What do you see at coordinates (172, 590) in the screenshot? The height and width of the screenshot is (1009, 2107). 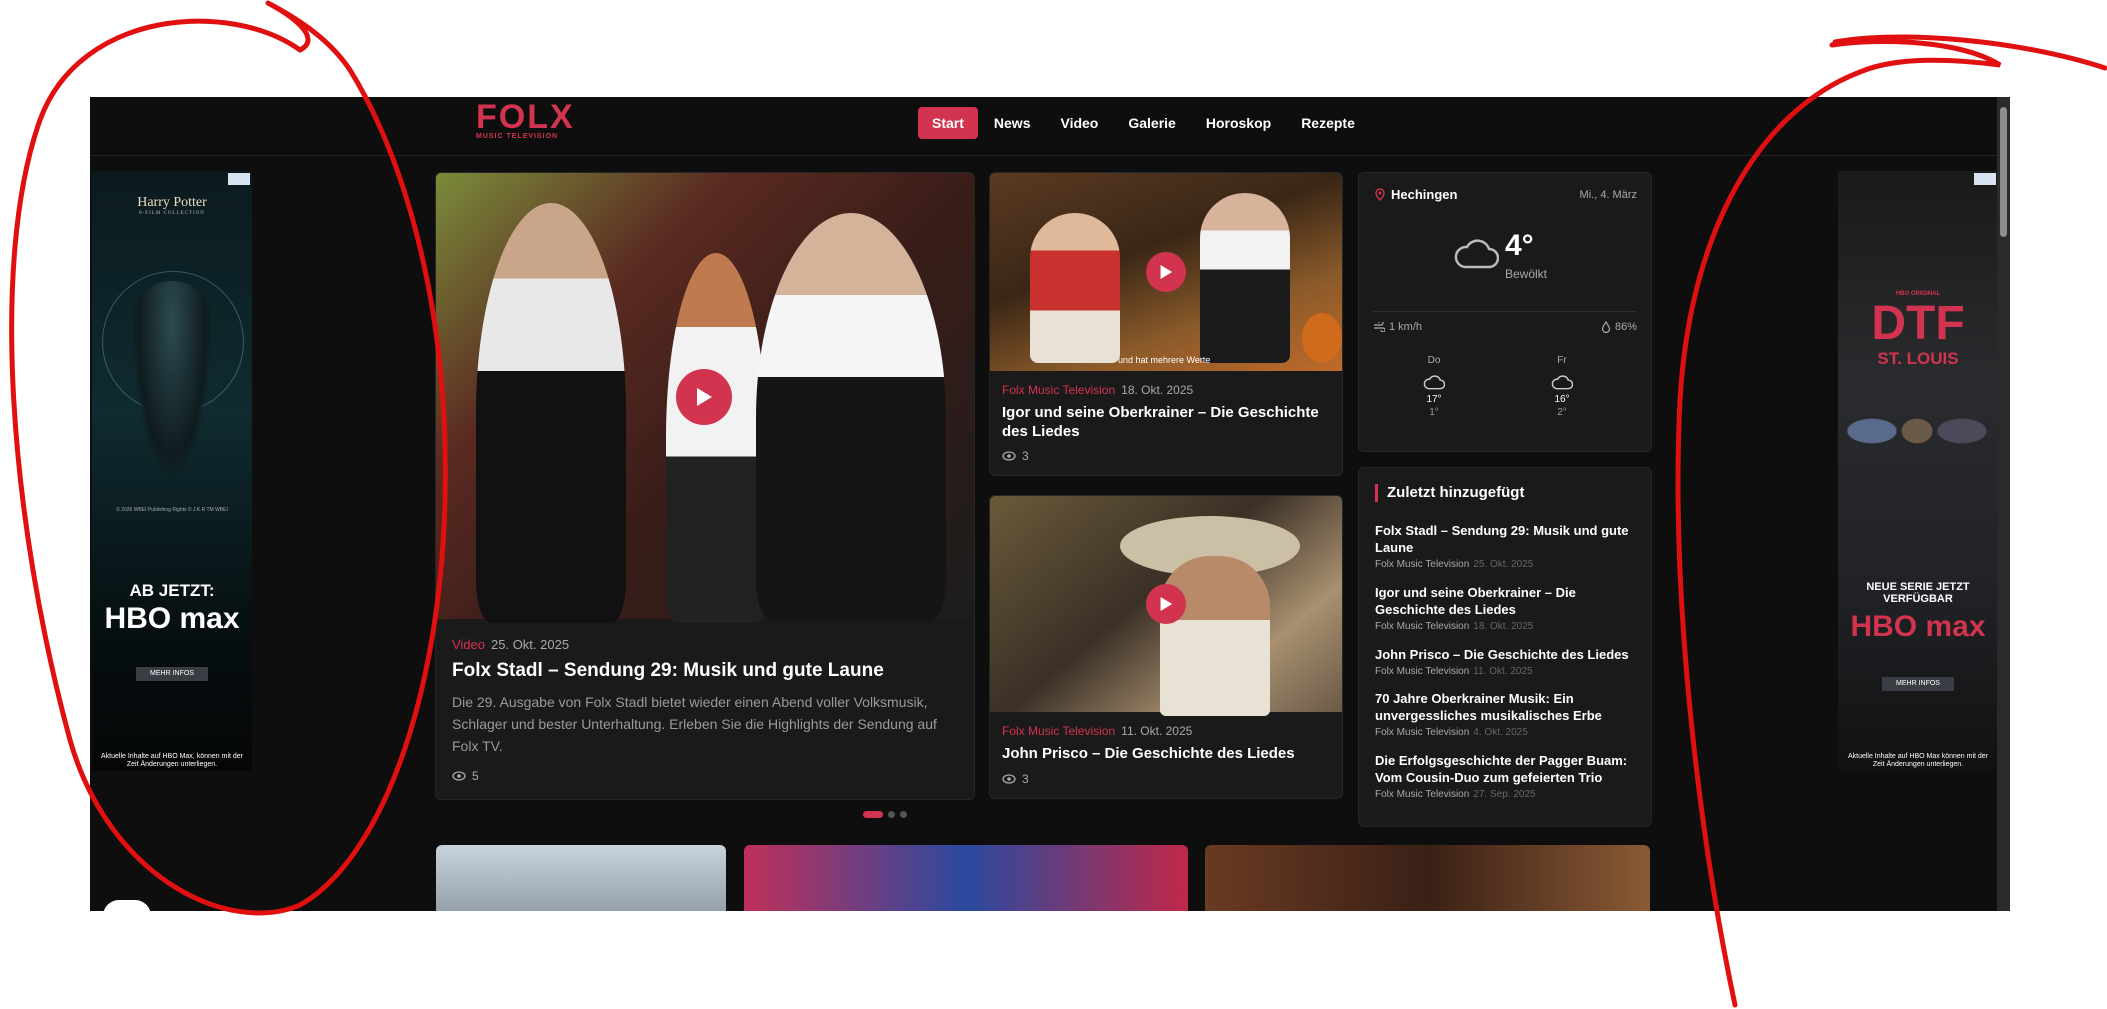 I see `ad-cta: AB JETZT:` at bounding box center [172, 590].